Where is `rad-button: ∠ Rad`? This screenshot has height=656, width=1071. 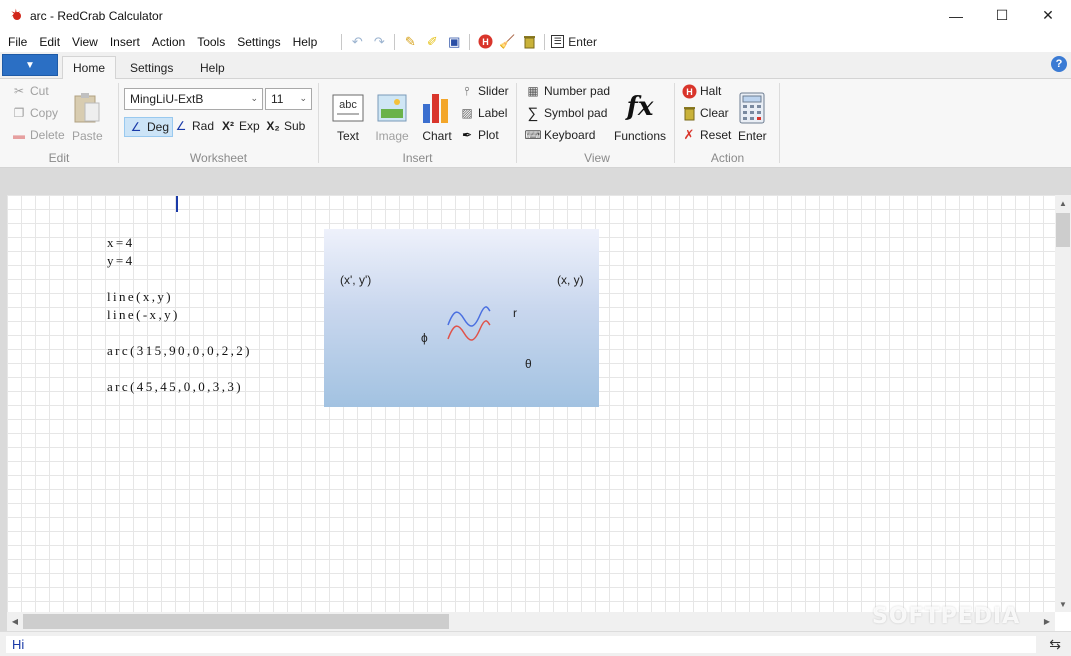
rad-button: ∠ Rad is located at coordinates (193, 126).